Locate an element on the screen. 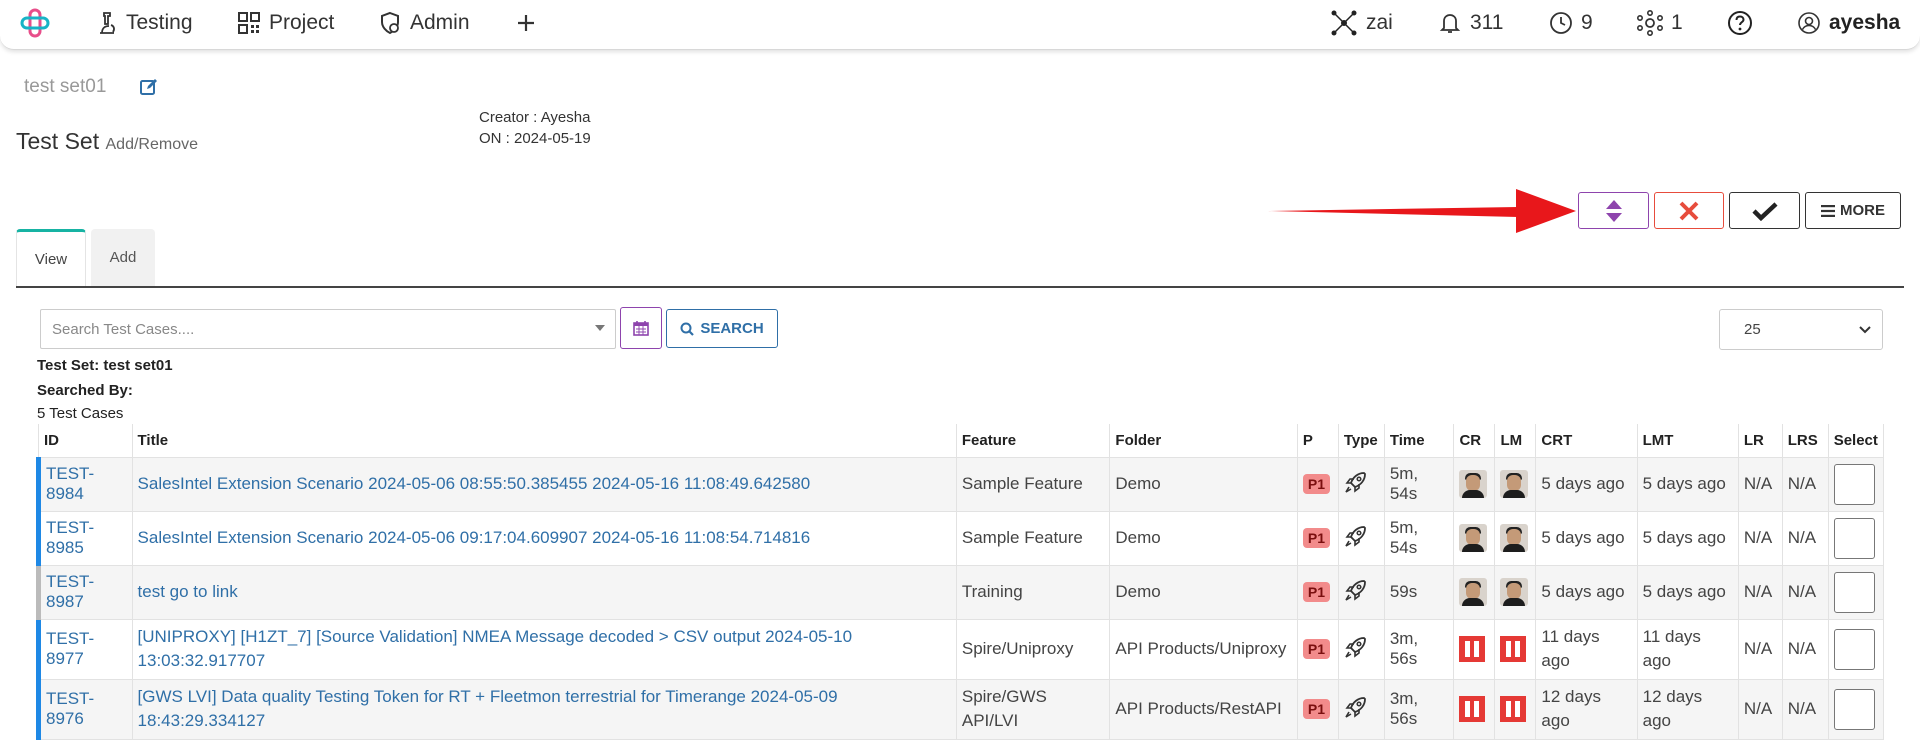 This screenshot has height=741, width=1920. chevron-down-icon is located at coordinates (1865, 330).